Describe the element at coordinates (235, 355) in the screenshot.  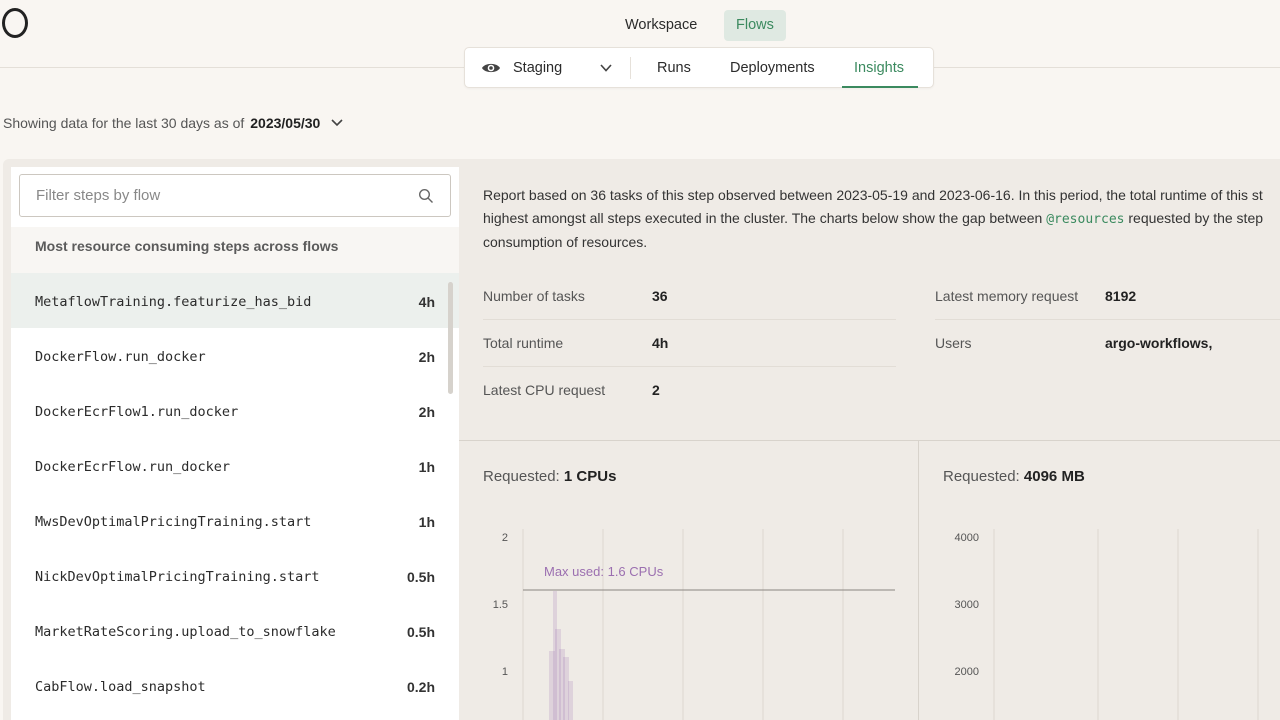
I see `list-item: DockerFlow.run_docker 2h` at that location.